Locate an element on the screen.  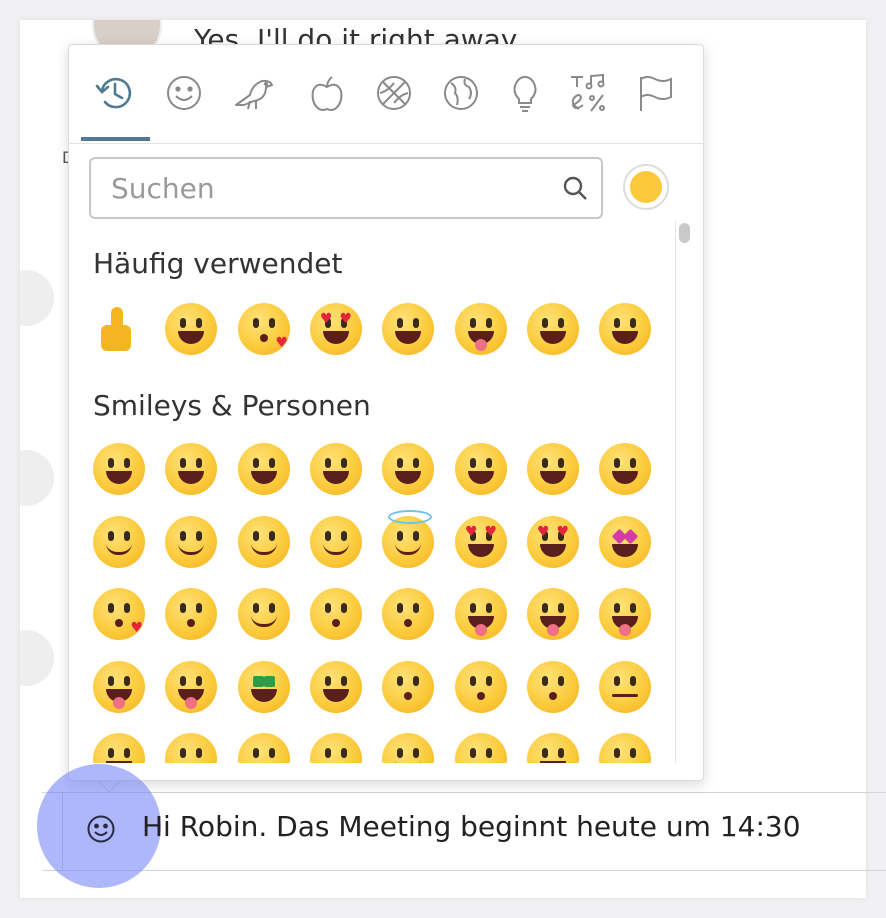
composer-border-top is located at coordinates (464, 792).